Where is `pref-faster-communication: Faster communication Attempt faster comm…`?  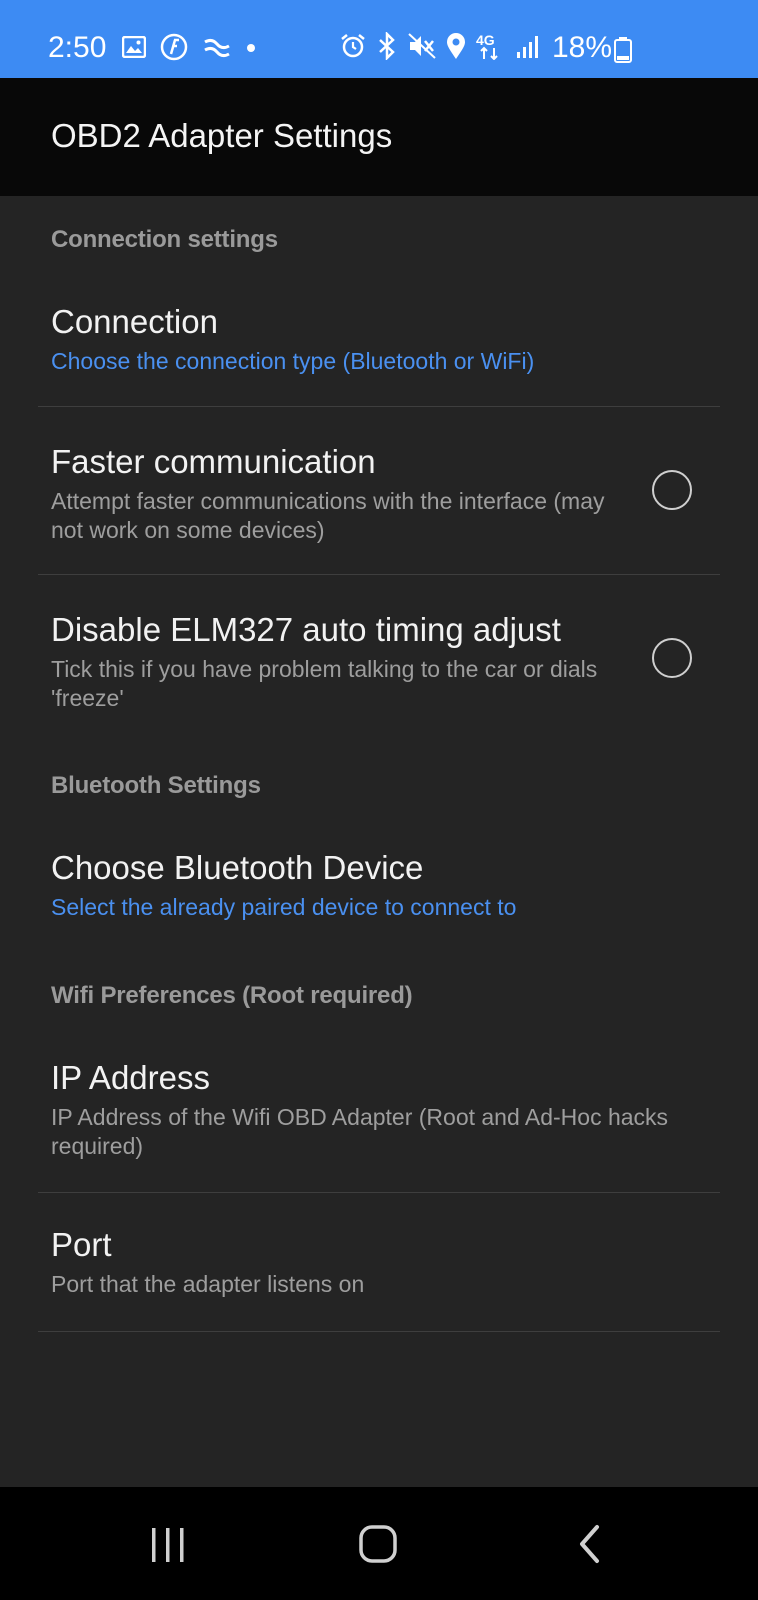
pref-faster-communication: Faster communication Attempt faster comm… is located at coordinates (379, 491).